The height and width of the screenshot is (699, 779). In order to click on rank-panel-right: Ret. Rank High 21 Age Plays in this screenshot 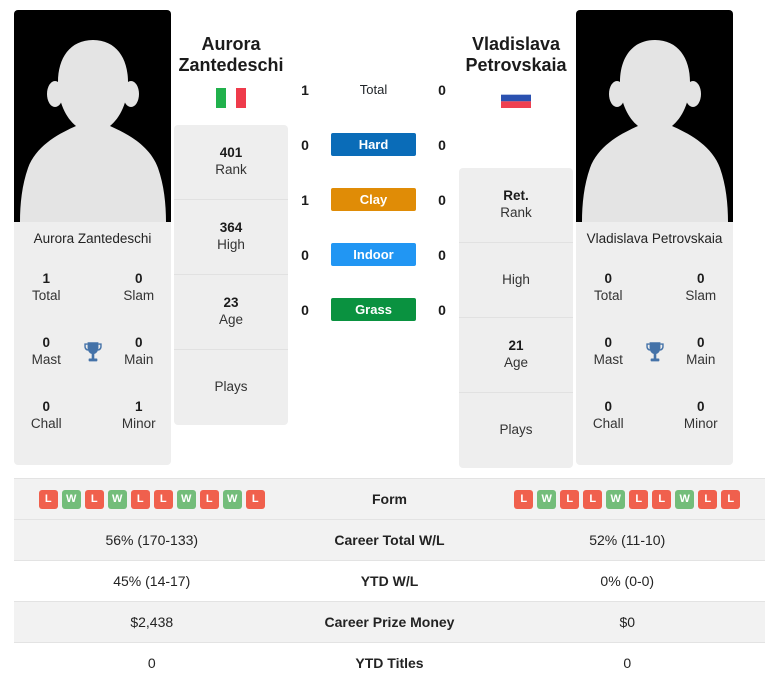, I will do `click(516, 318)`.